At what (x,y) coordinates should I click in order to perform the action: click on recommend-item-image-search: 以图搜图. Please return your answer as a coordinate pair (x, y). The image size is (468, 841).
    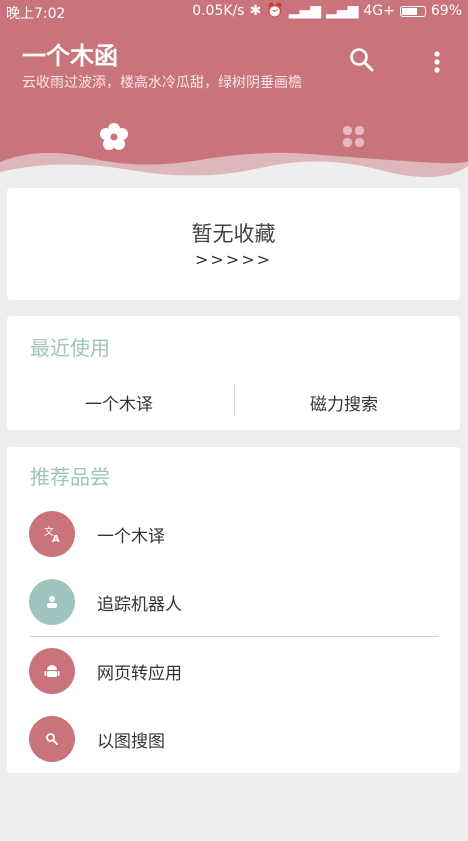
    Looking at the image, I should click on (233, 739).